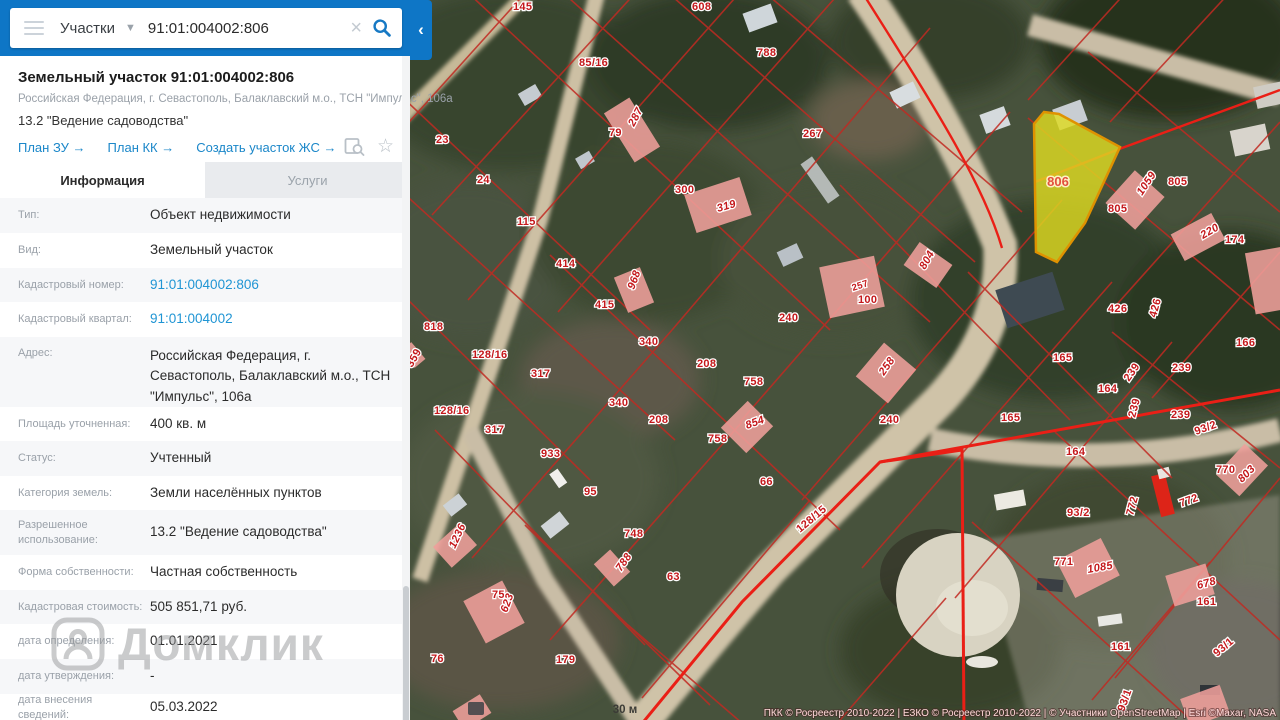  Describe the element at coordinates (58, 532) in the screenshot. I see `info-row-label: Разрешенное использование:` at that location.